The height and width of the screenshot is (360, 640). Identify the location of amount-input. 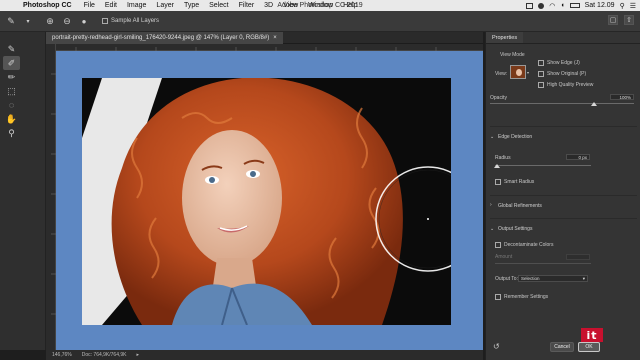
(578, 257).